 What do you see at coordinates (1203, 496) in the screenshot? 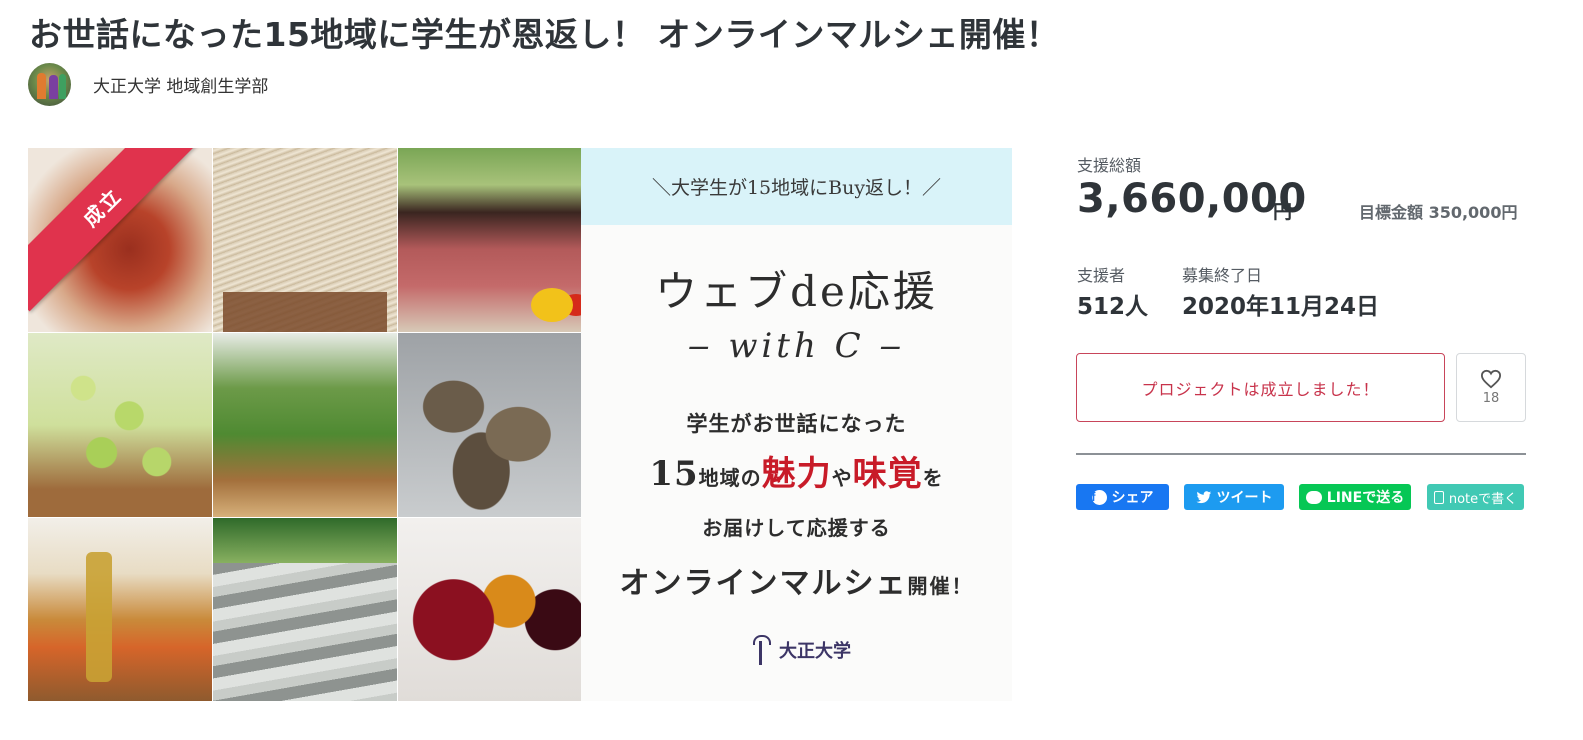
I see `twitter-icon` at bounding box center [1203, 496].